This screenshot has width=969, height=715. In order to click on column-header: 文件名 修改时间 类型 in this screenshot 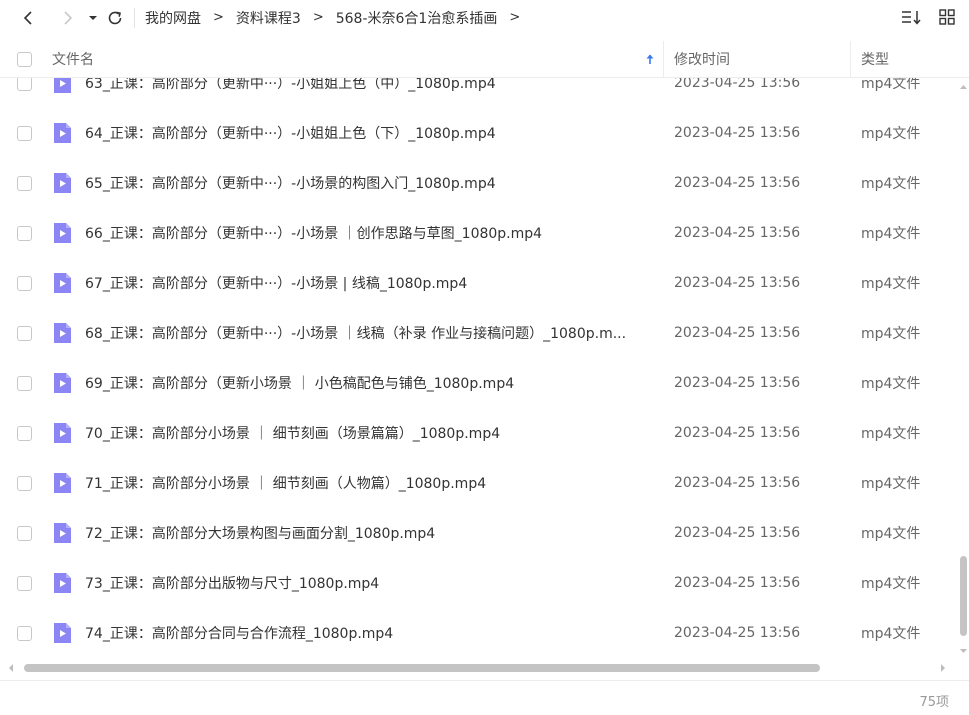, I will do `click(484, 59)`.